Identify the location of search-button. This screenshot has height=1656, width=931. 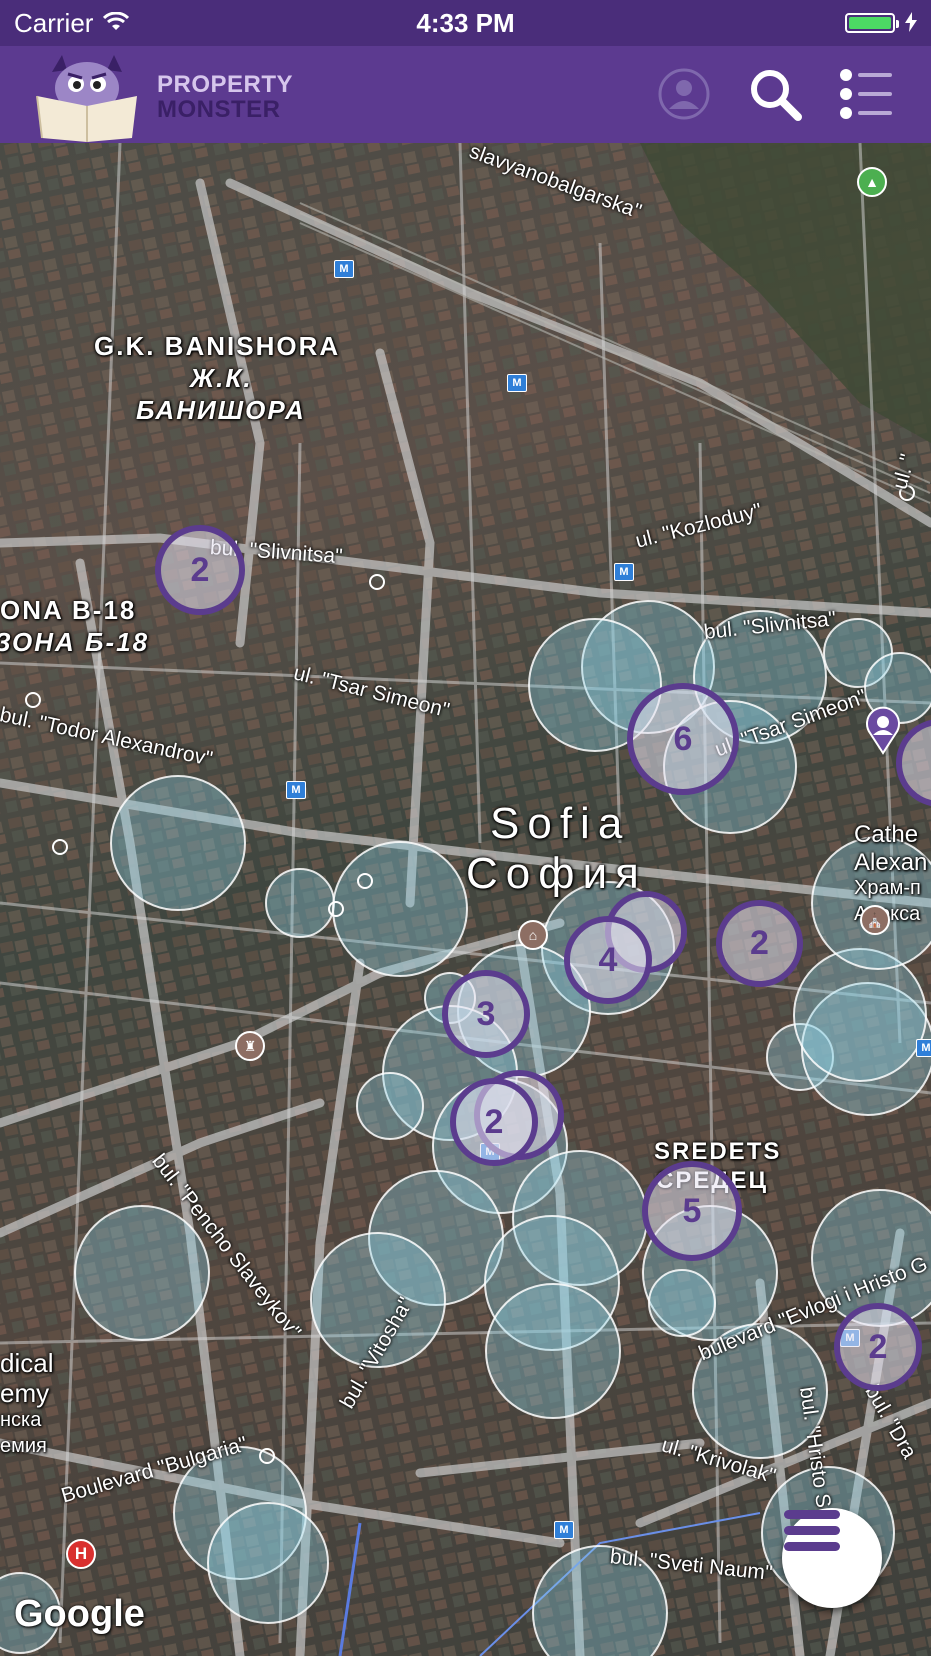
(775, 96).